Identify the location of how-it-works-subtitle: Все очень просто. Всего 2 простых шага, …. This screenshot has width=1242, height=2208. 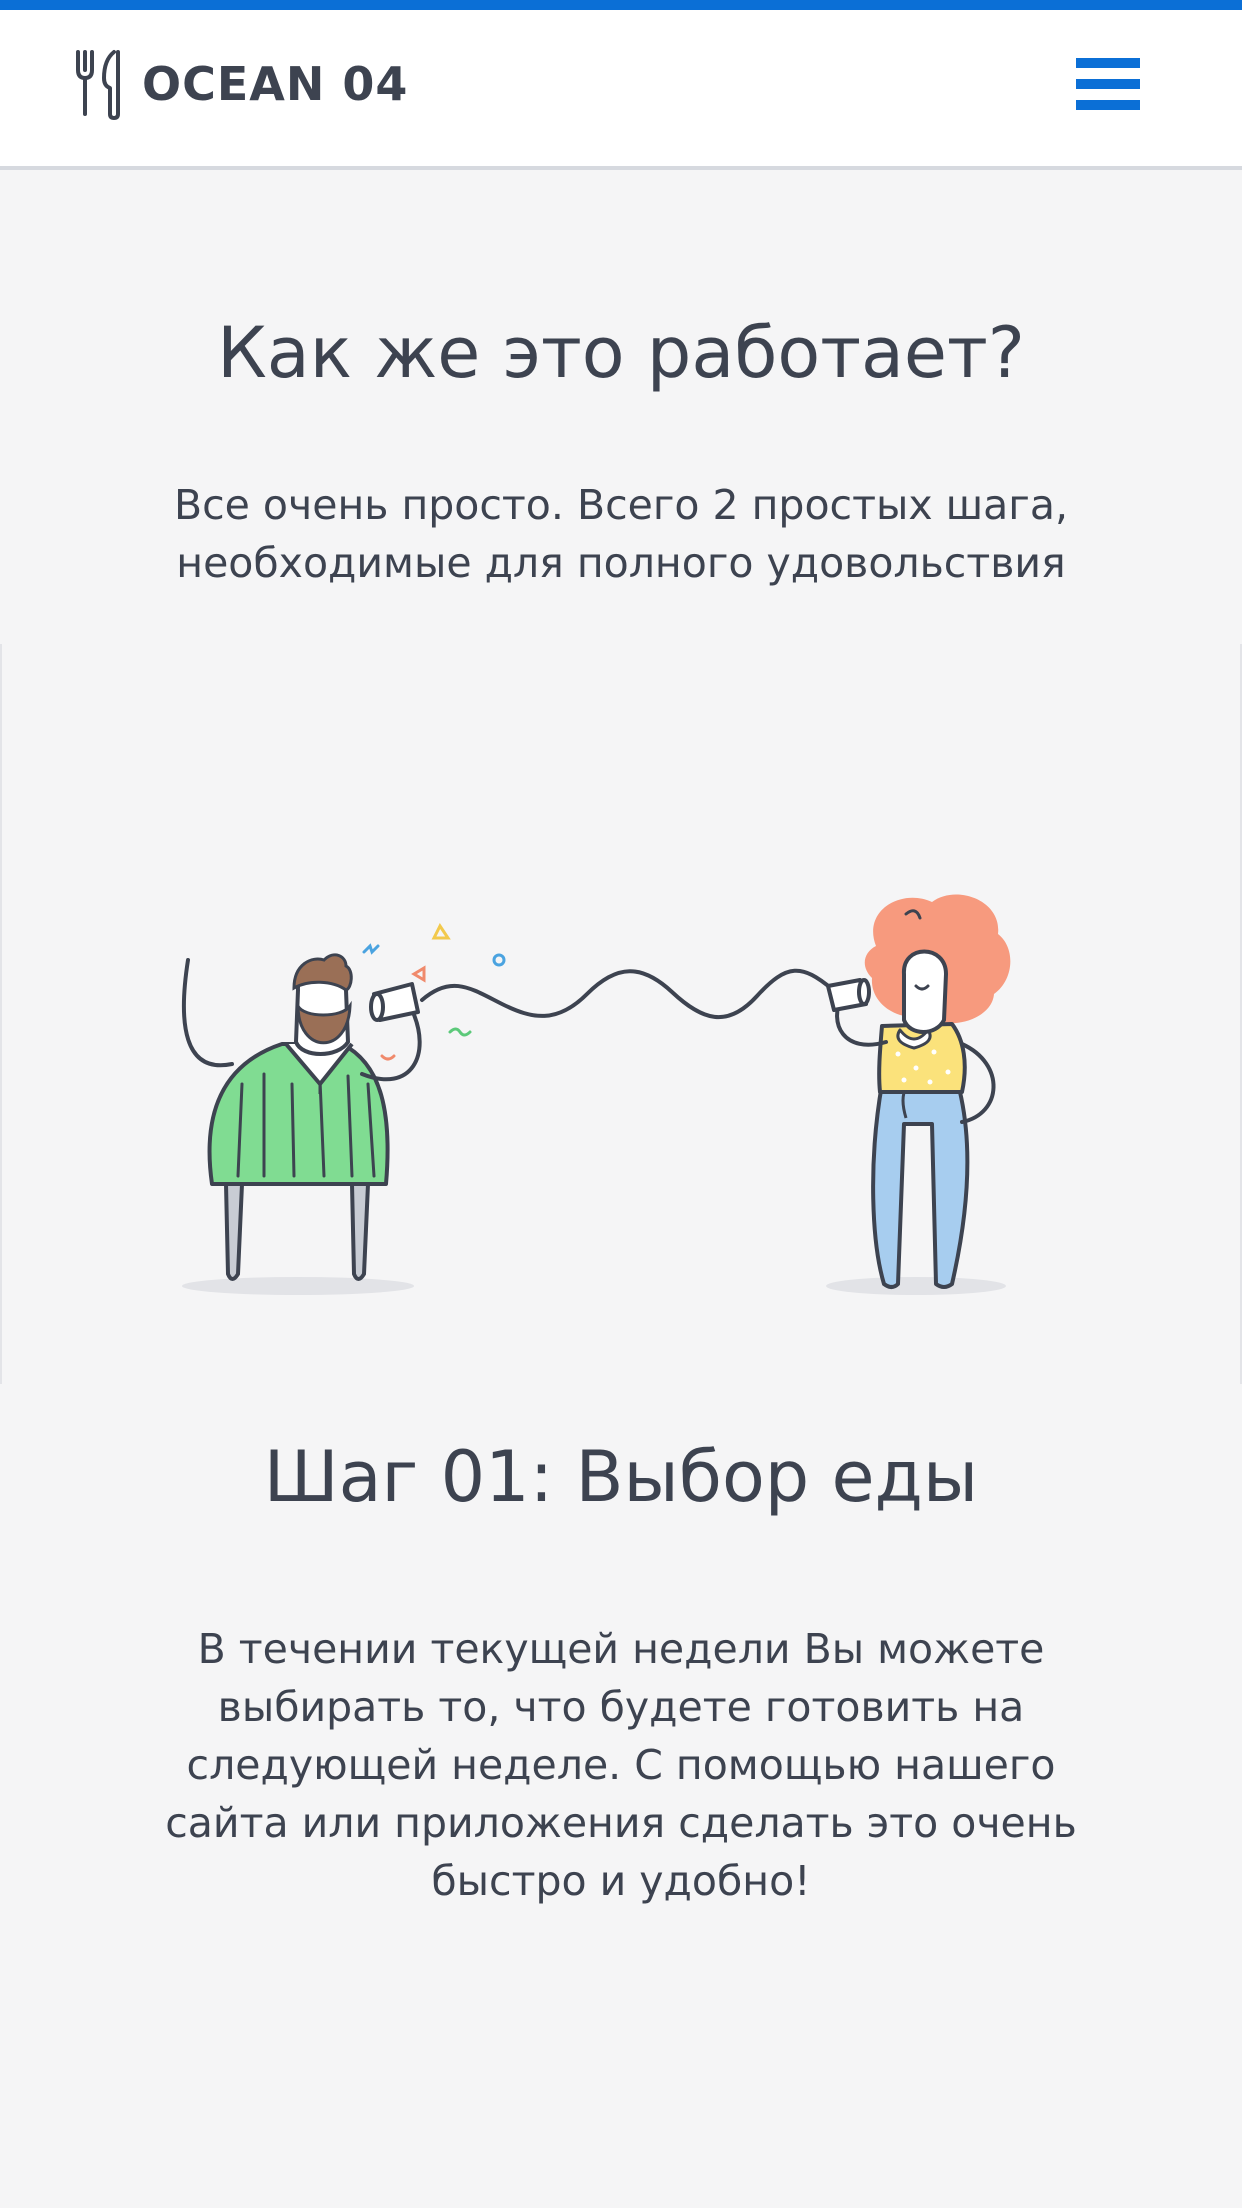
(621, 534).